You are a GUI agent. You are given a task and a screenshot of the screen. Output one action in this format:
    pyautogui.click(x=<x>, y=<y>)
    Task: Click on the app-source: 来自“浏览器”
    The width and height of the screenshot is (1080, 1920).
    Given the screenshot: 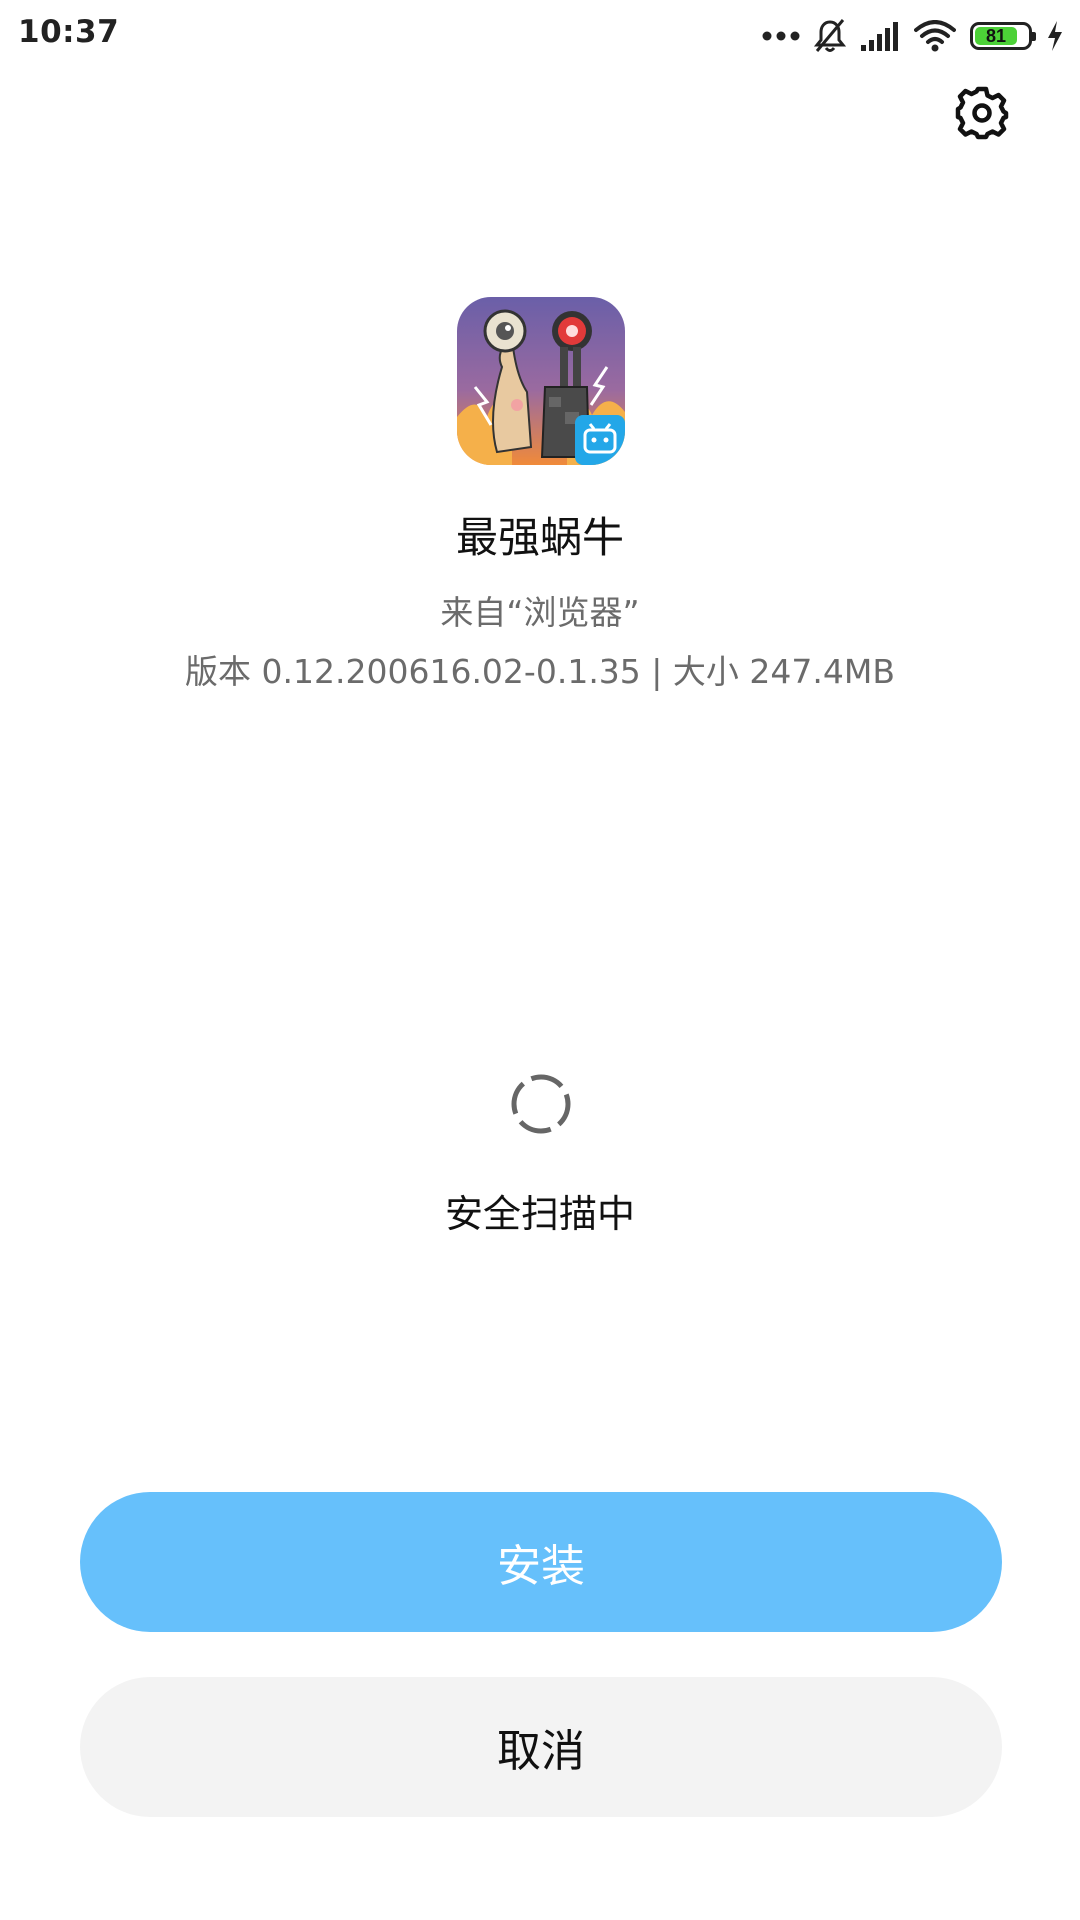 What is the action you would take?
    pyautogui.click(x=540, y=612)
    